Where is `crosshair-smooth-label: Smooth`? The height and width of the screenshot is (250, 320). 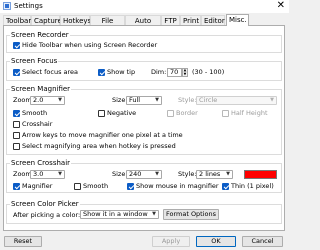 crosshair-smooth-label: Smooth is located at coordinates (96, 186).